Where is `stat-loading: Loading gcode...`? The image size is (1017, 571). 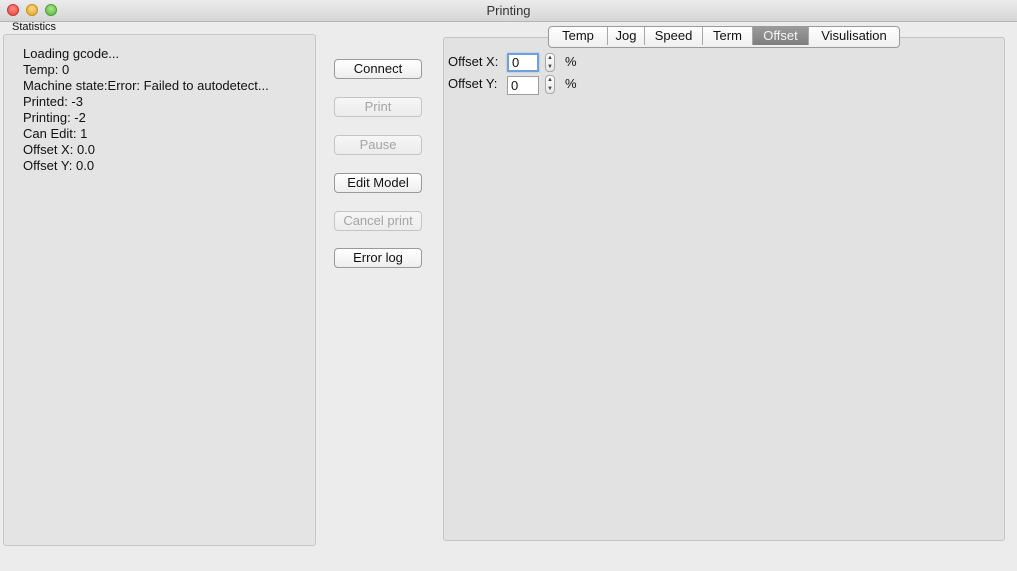 stat-loading: Loading gcode... is located at coordinates (71, 53).